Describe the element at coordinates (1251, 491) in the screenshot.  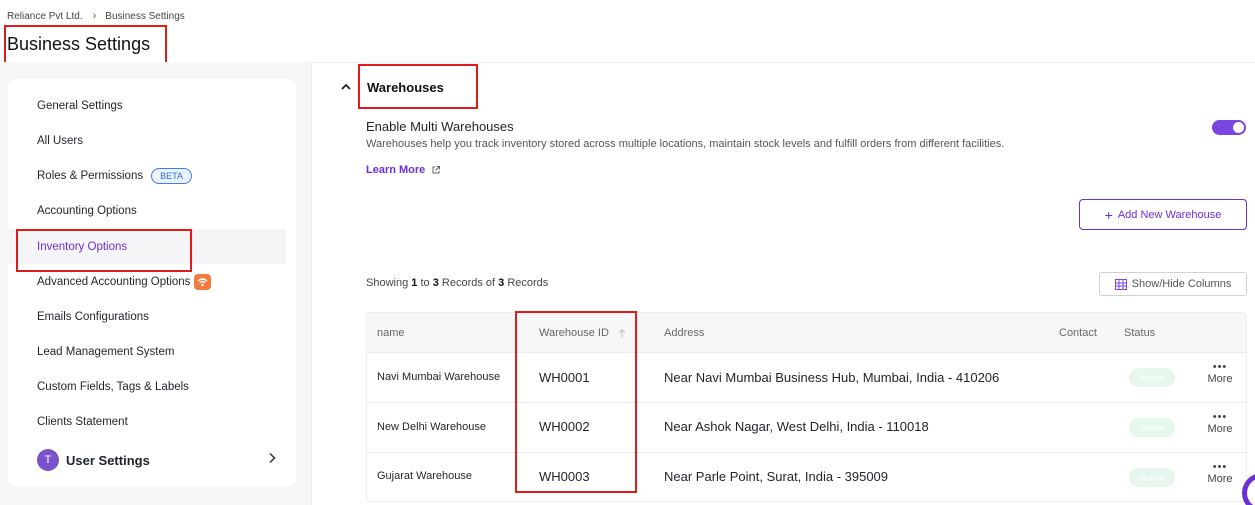
I see `chat-icon` at that location.